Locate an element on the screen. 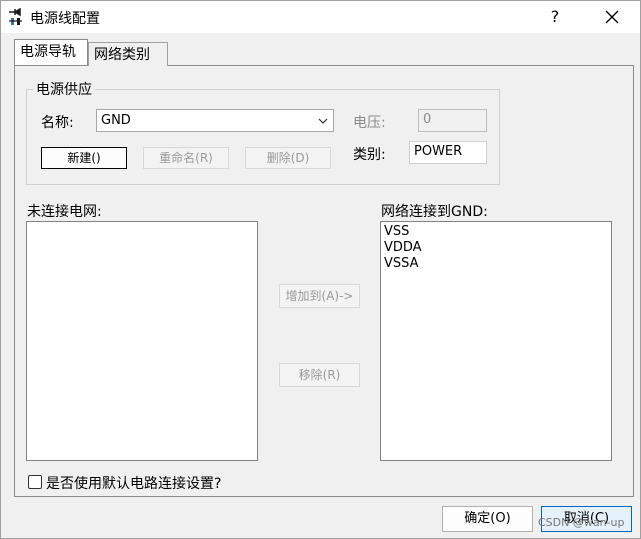  category-label: 类别: is located at coordinates (369, 155).